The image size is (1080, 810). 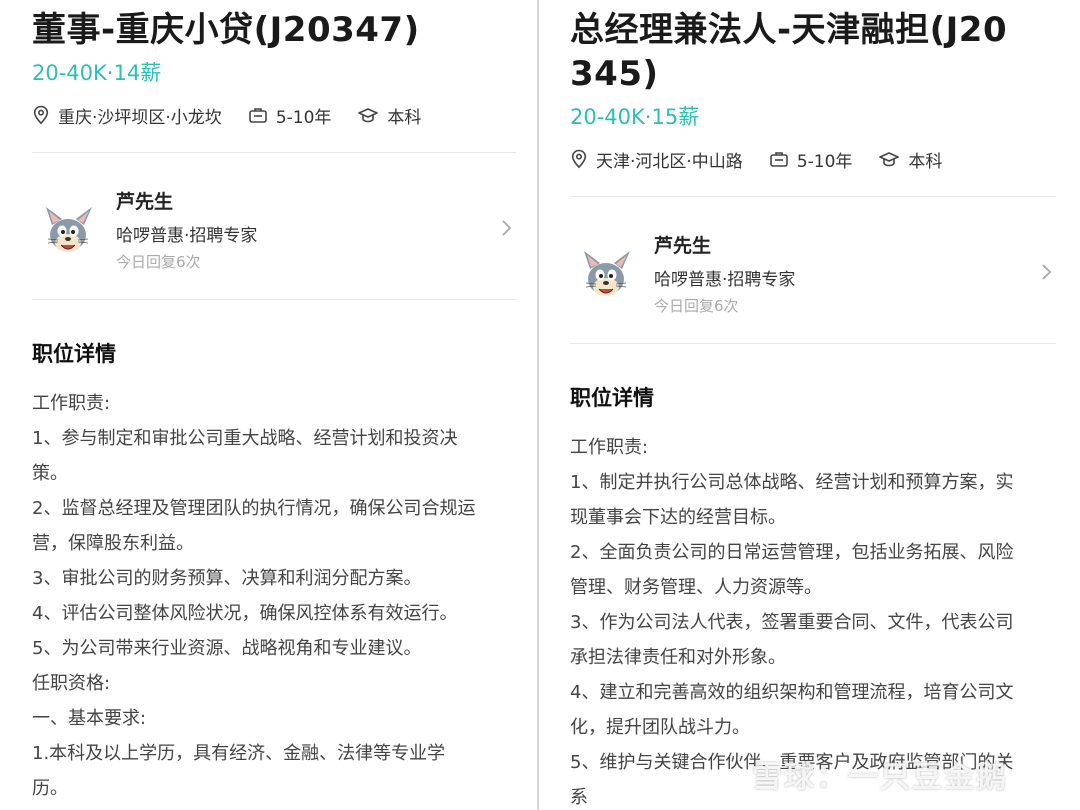 I want to click on description-line: 5、为公司带来行业资源、战略视角和专业建议。, so click(x=227, y=648).